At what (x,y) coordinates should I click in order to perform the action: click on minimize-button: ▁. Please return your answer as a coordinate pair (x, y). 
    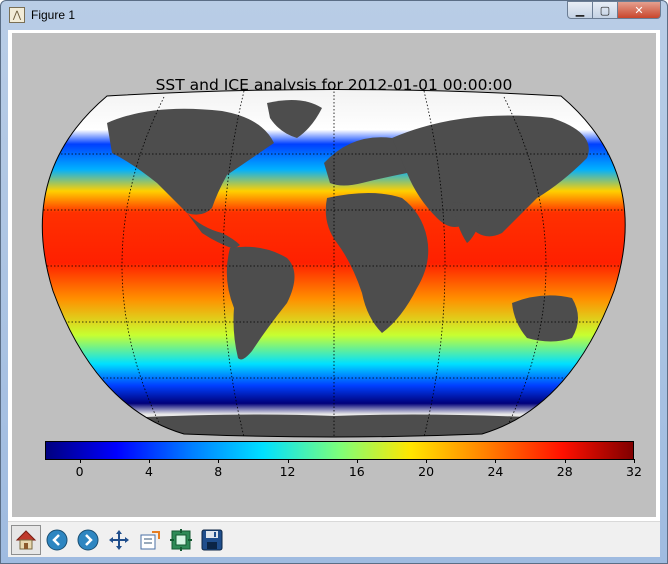
    Looking at the image, I should click on (580, 10).